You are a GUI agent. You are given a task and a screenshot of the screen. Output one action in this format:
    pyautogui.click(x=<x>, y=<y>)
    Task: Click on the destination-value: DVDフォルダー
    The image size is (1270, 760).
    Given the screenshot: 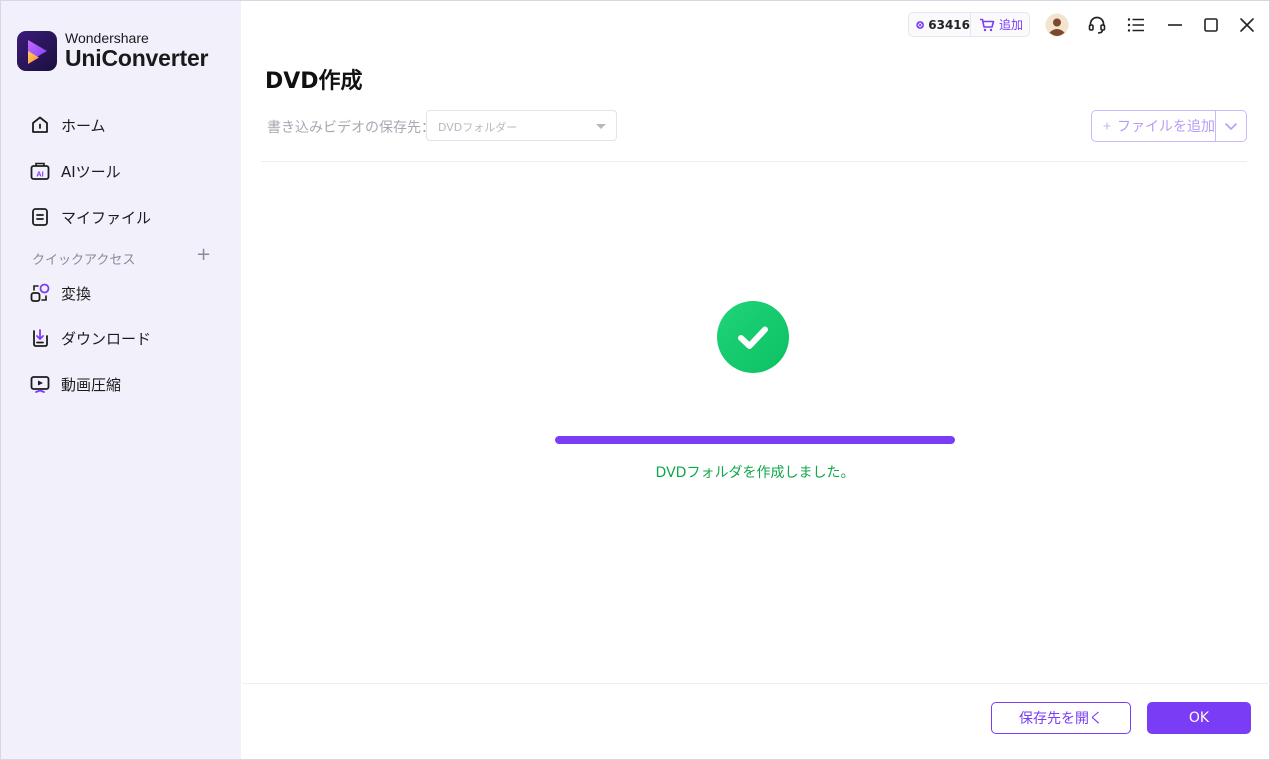 What is the action you would take?
    pyautogui.click(x=478, y=127)
    